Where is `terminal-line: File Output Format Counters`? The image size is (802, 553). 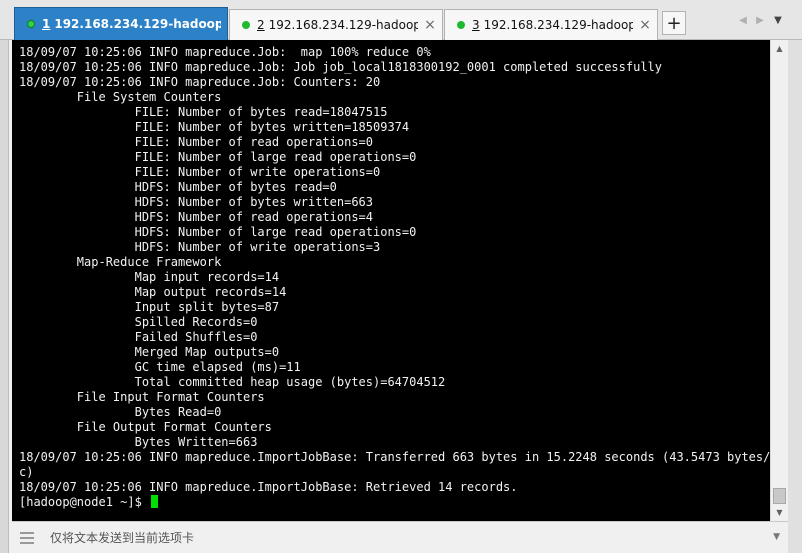
terminal-line: File Output Format Counters is located at coordinates (145, 427).